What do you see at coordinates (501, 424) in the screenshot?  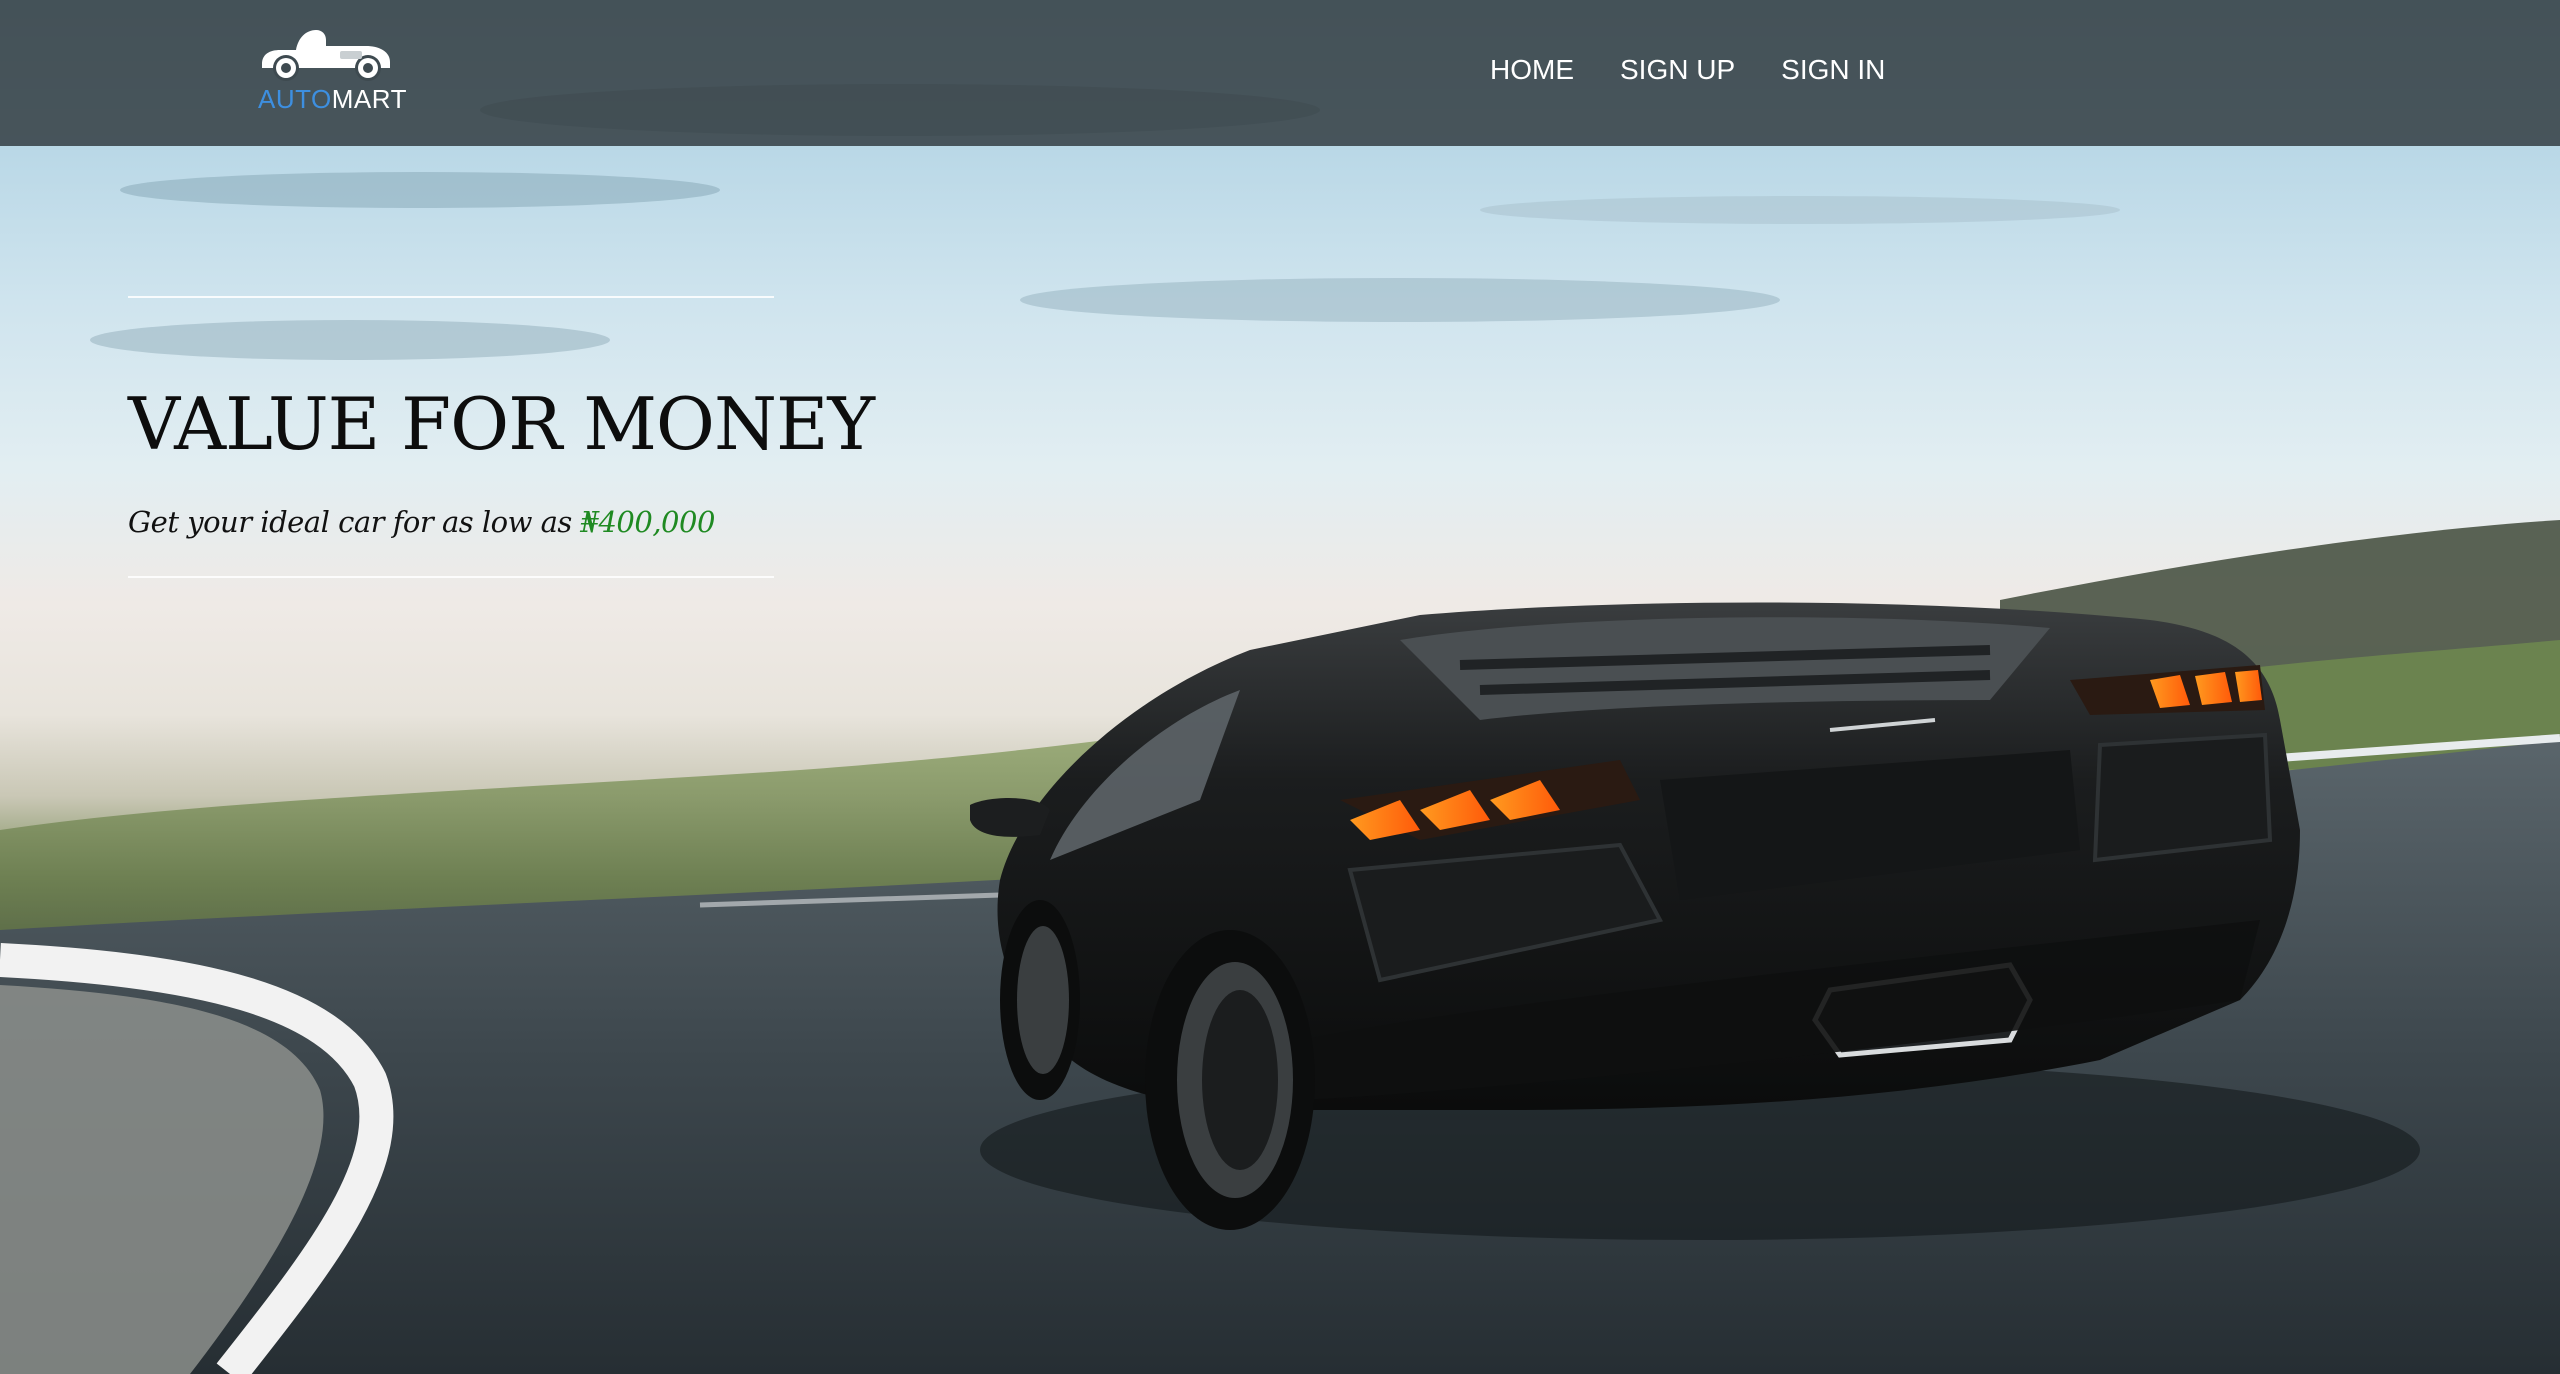 I see `hero-headline: VALUE FOR MONEY` at bounding box center [501, 424].